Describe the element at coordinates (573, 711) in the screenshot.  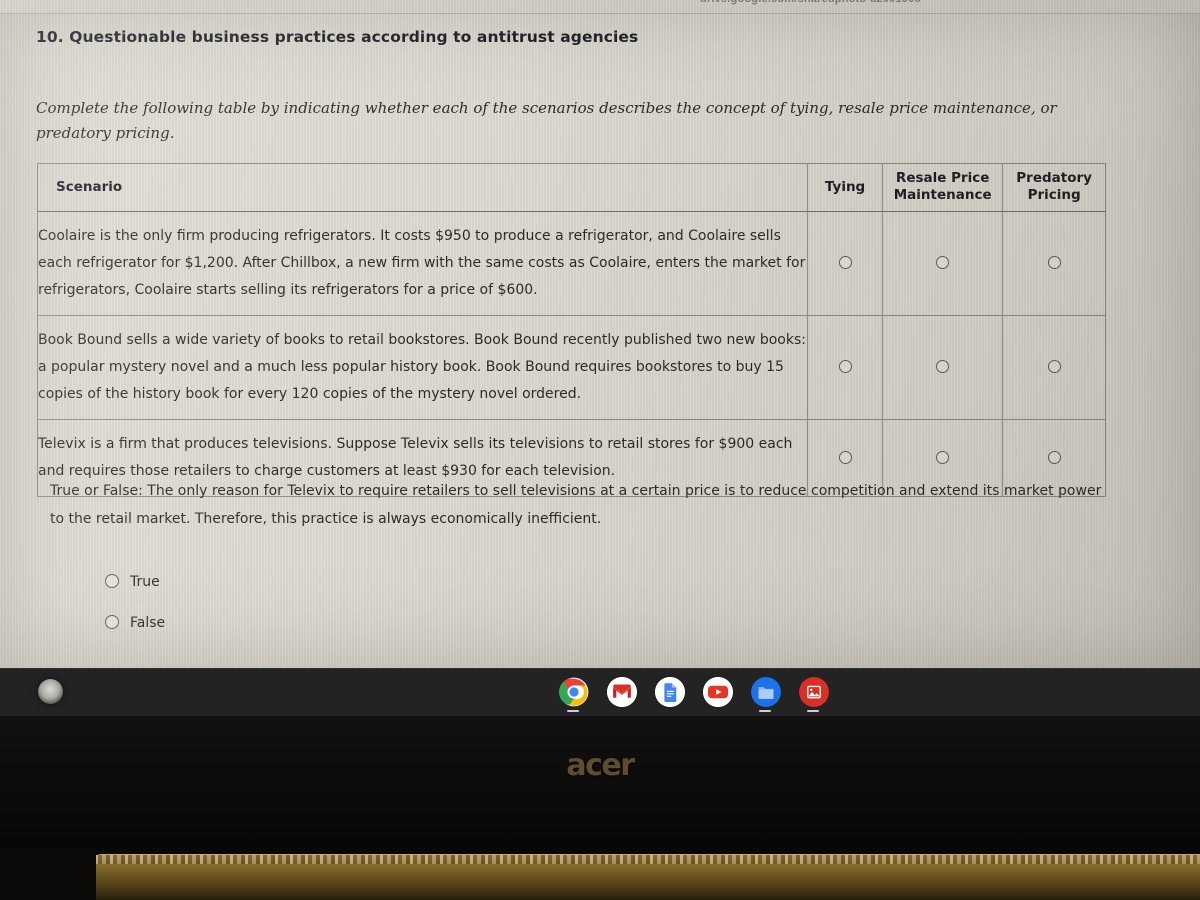
I see `chrome-running-indicator` at that location.